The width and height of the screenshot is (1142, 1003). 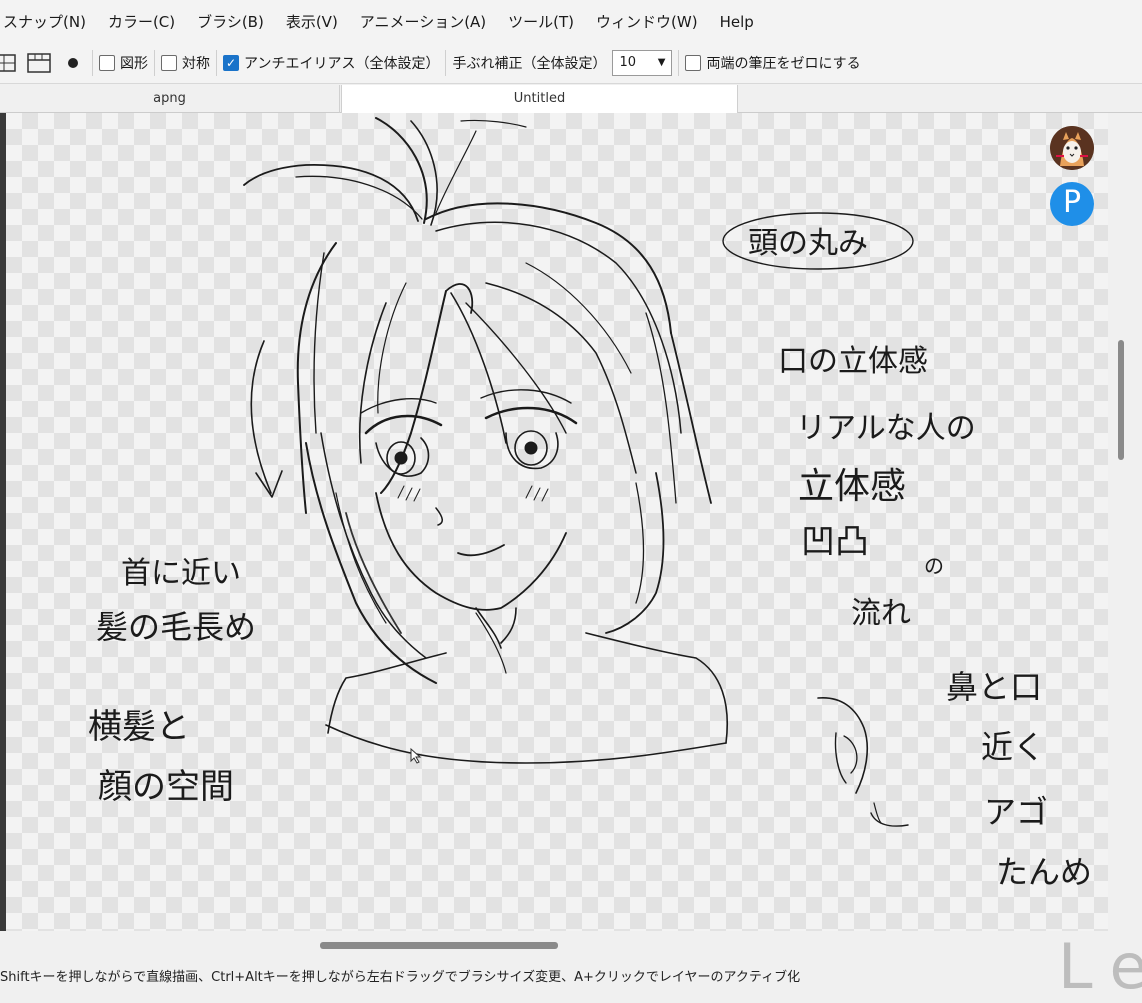 I want to click on annotation-nose-1: 鼻と口, so click(x=994, y=687).